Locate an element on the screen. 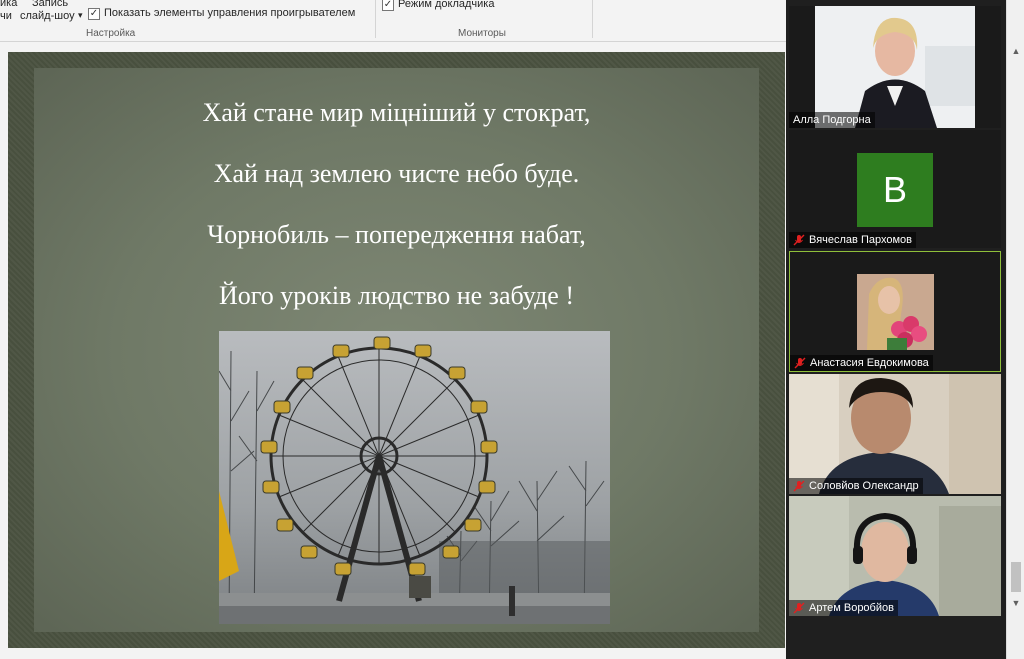 The image size is (1024, 659). vertical-scrollbar: ▲ ▼ is located at coordinates (1015, 329).